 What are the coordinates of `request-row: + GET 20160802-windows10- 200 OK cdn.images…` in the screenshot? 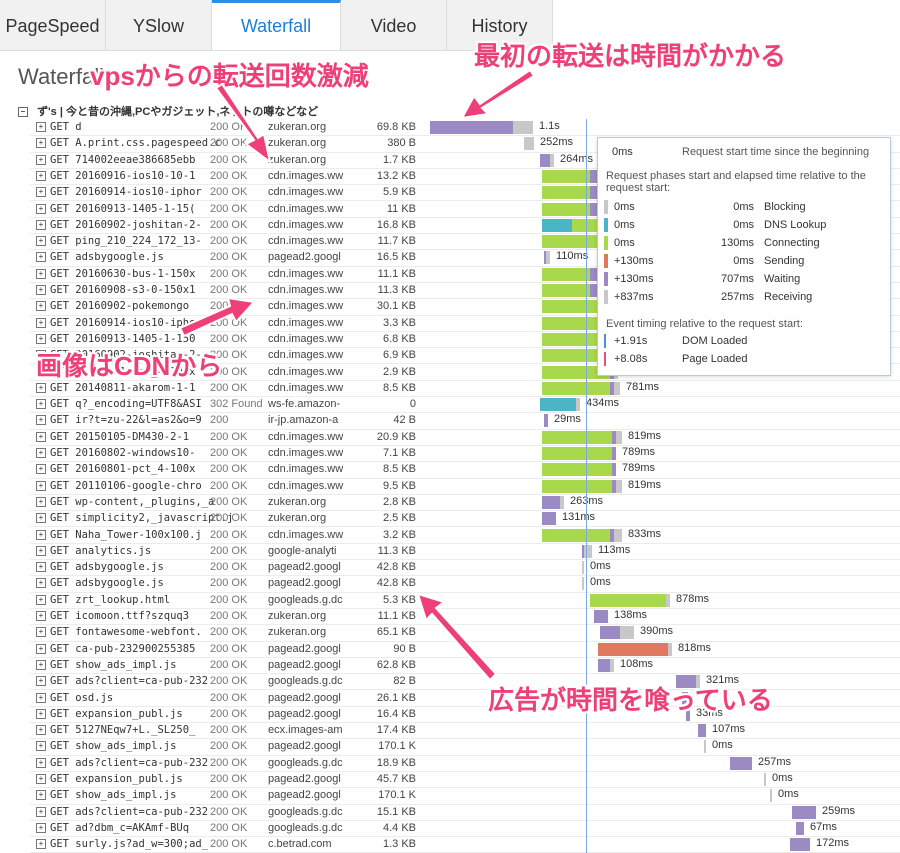 It's located at (465, 454).